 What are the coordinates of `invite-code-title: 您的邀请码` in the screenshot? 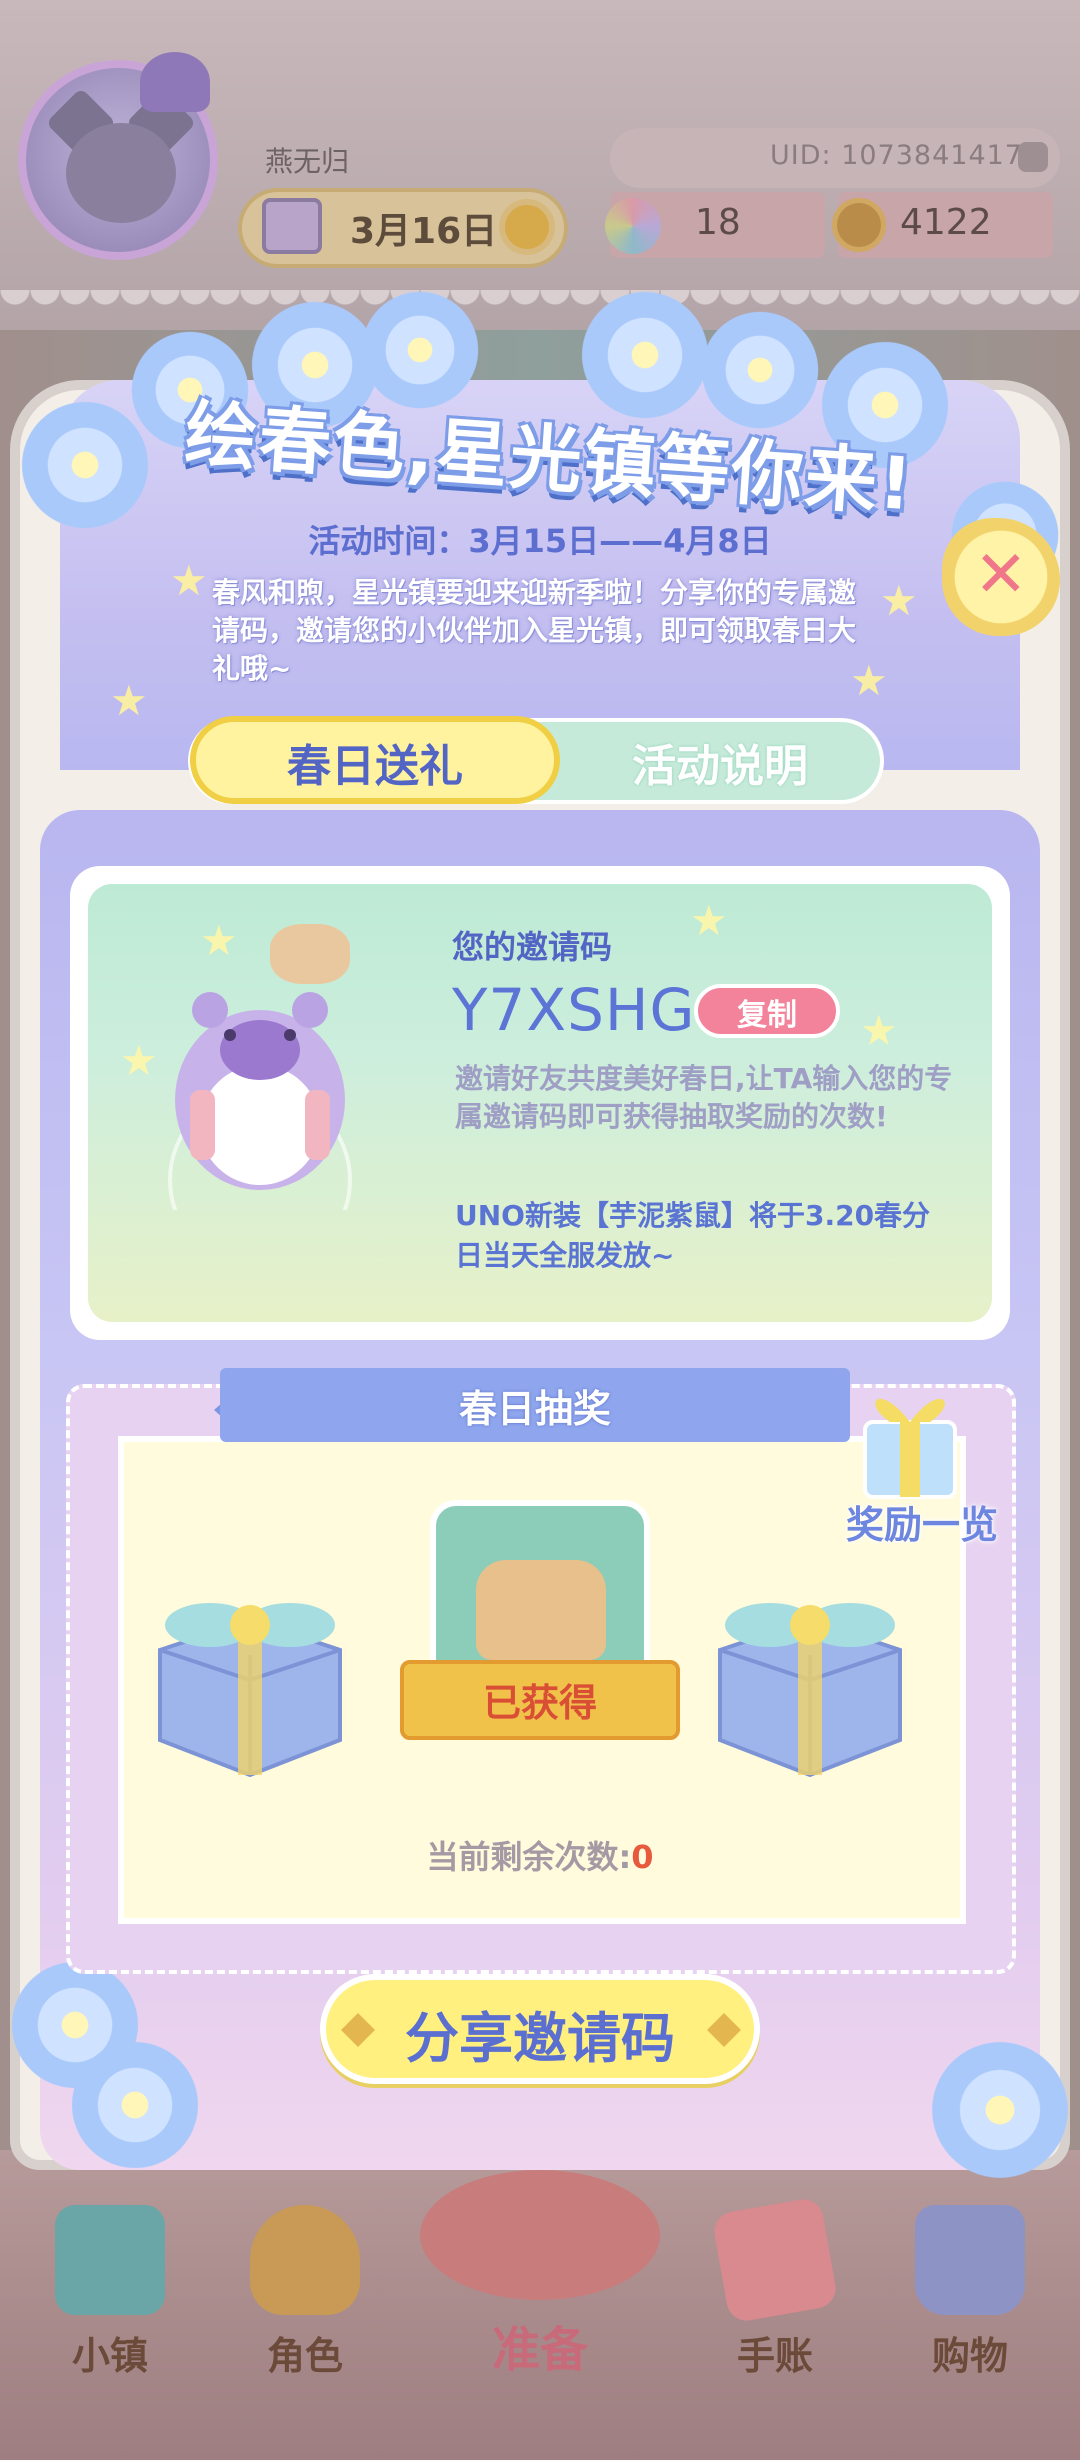 It's located at (532, 947).